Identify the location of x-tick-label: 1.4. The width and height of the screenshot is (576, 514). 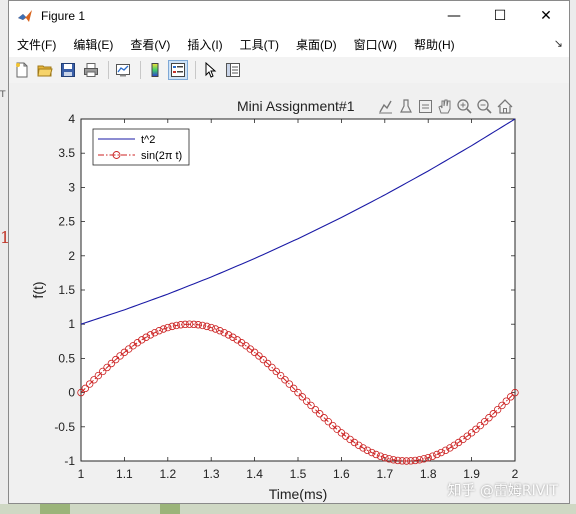
(254, 474).